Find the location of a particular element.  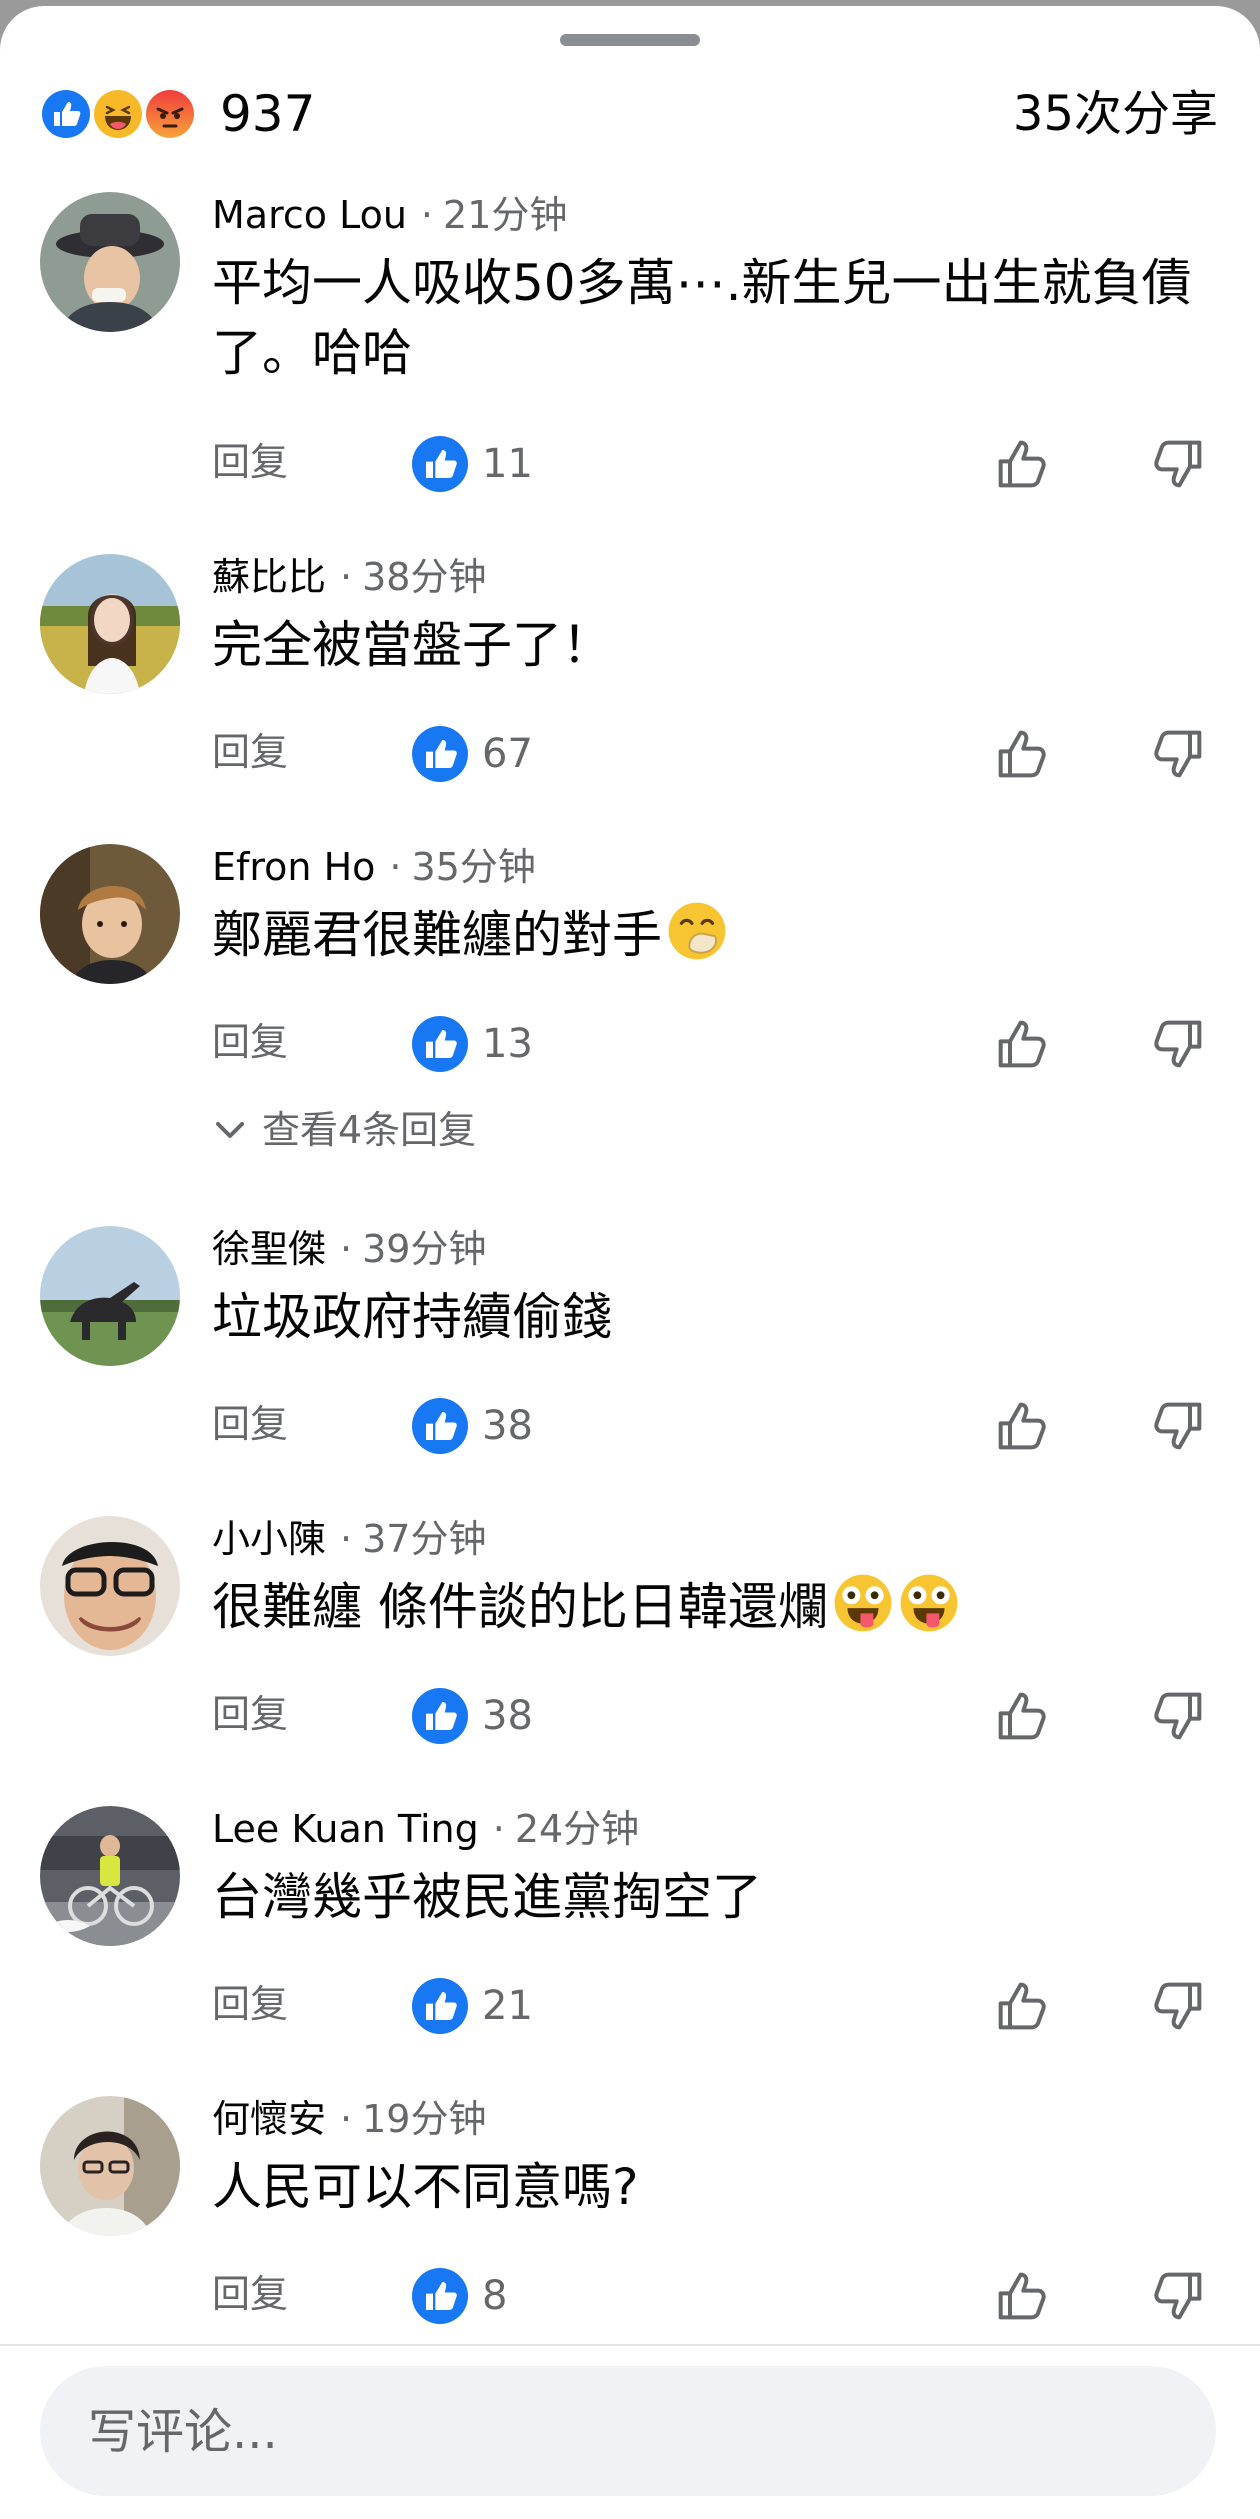

comment-meta: 何懷安 · 19分钟 is located at coordinates (349, 2119).